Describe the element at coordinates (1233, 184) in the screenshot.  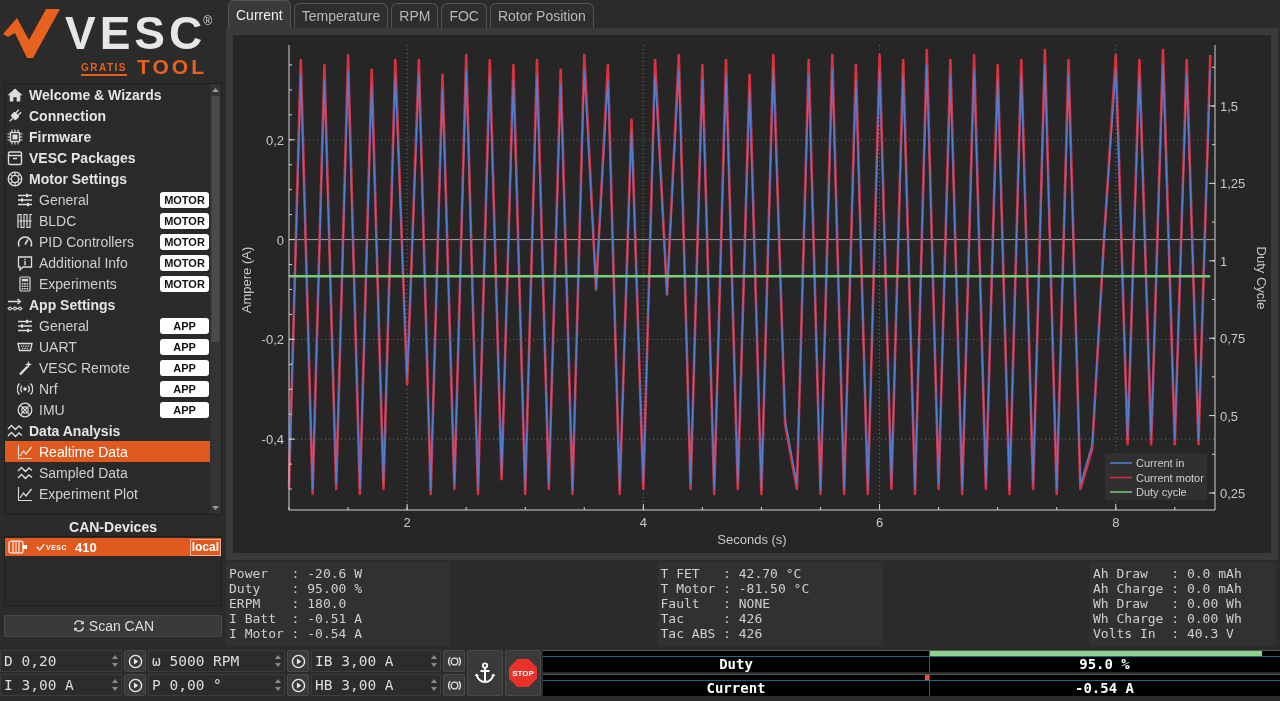
I see `axis-tick-label: 1,25` at that location.